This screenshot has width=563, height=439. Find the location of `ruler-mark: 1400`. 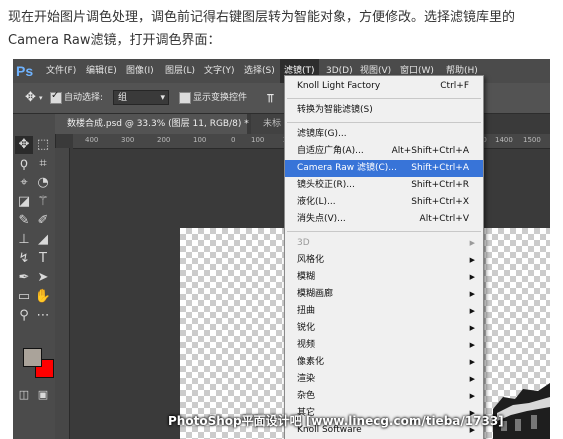

ruler-mark: 1400 is located at coordinates (504, 140).